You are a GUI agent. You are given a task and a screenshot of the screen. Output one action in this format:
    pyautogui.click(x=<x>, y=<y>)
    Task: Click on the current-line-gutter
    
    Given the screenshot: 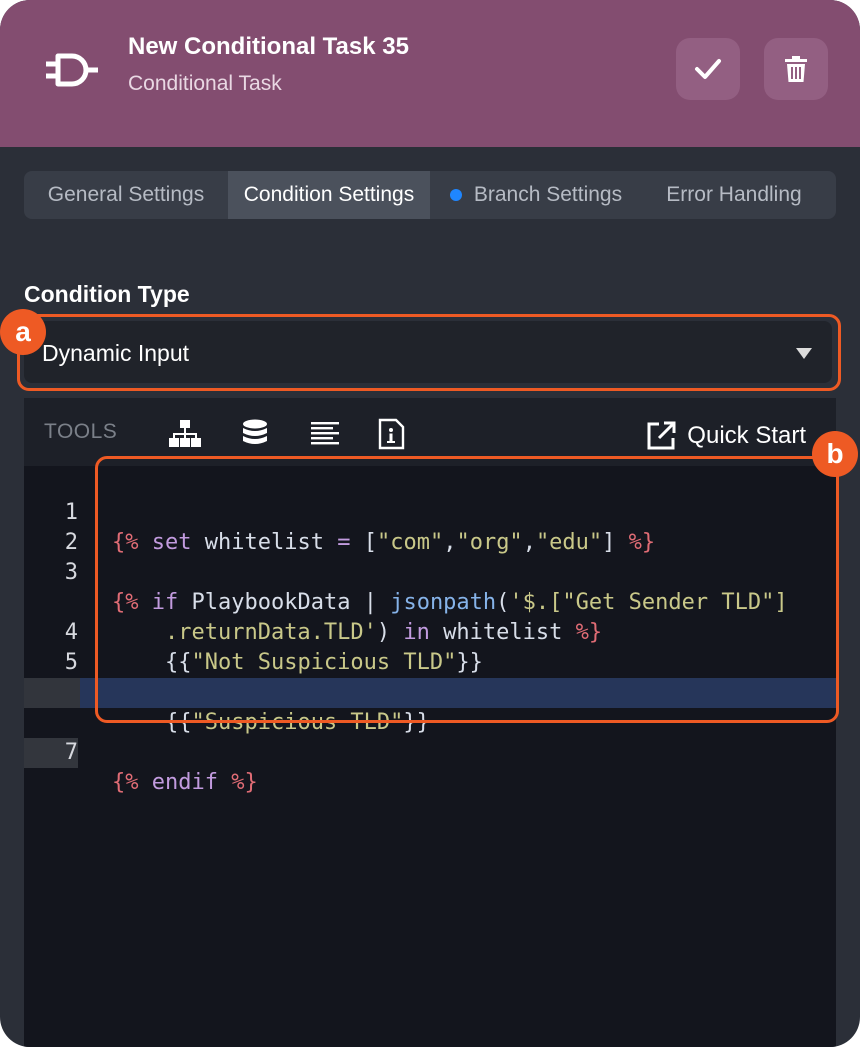 What is the action you would take?
    pyautogui.click(x=52, y=693)
    